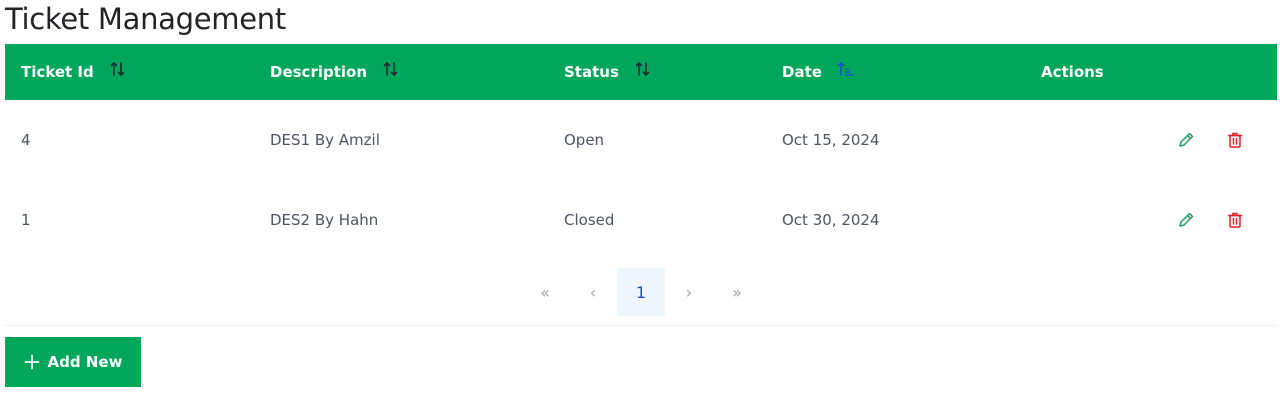 The width and height of the screenshot is (1284, 400). Describe the element at coordinates (26, 140) in the screenshot. I see `ticket-id-cell: 4` at that location.